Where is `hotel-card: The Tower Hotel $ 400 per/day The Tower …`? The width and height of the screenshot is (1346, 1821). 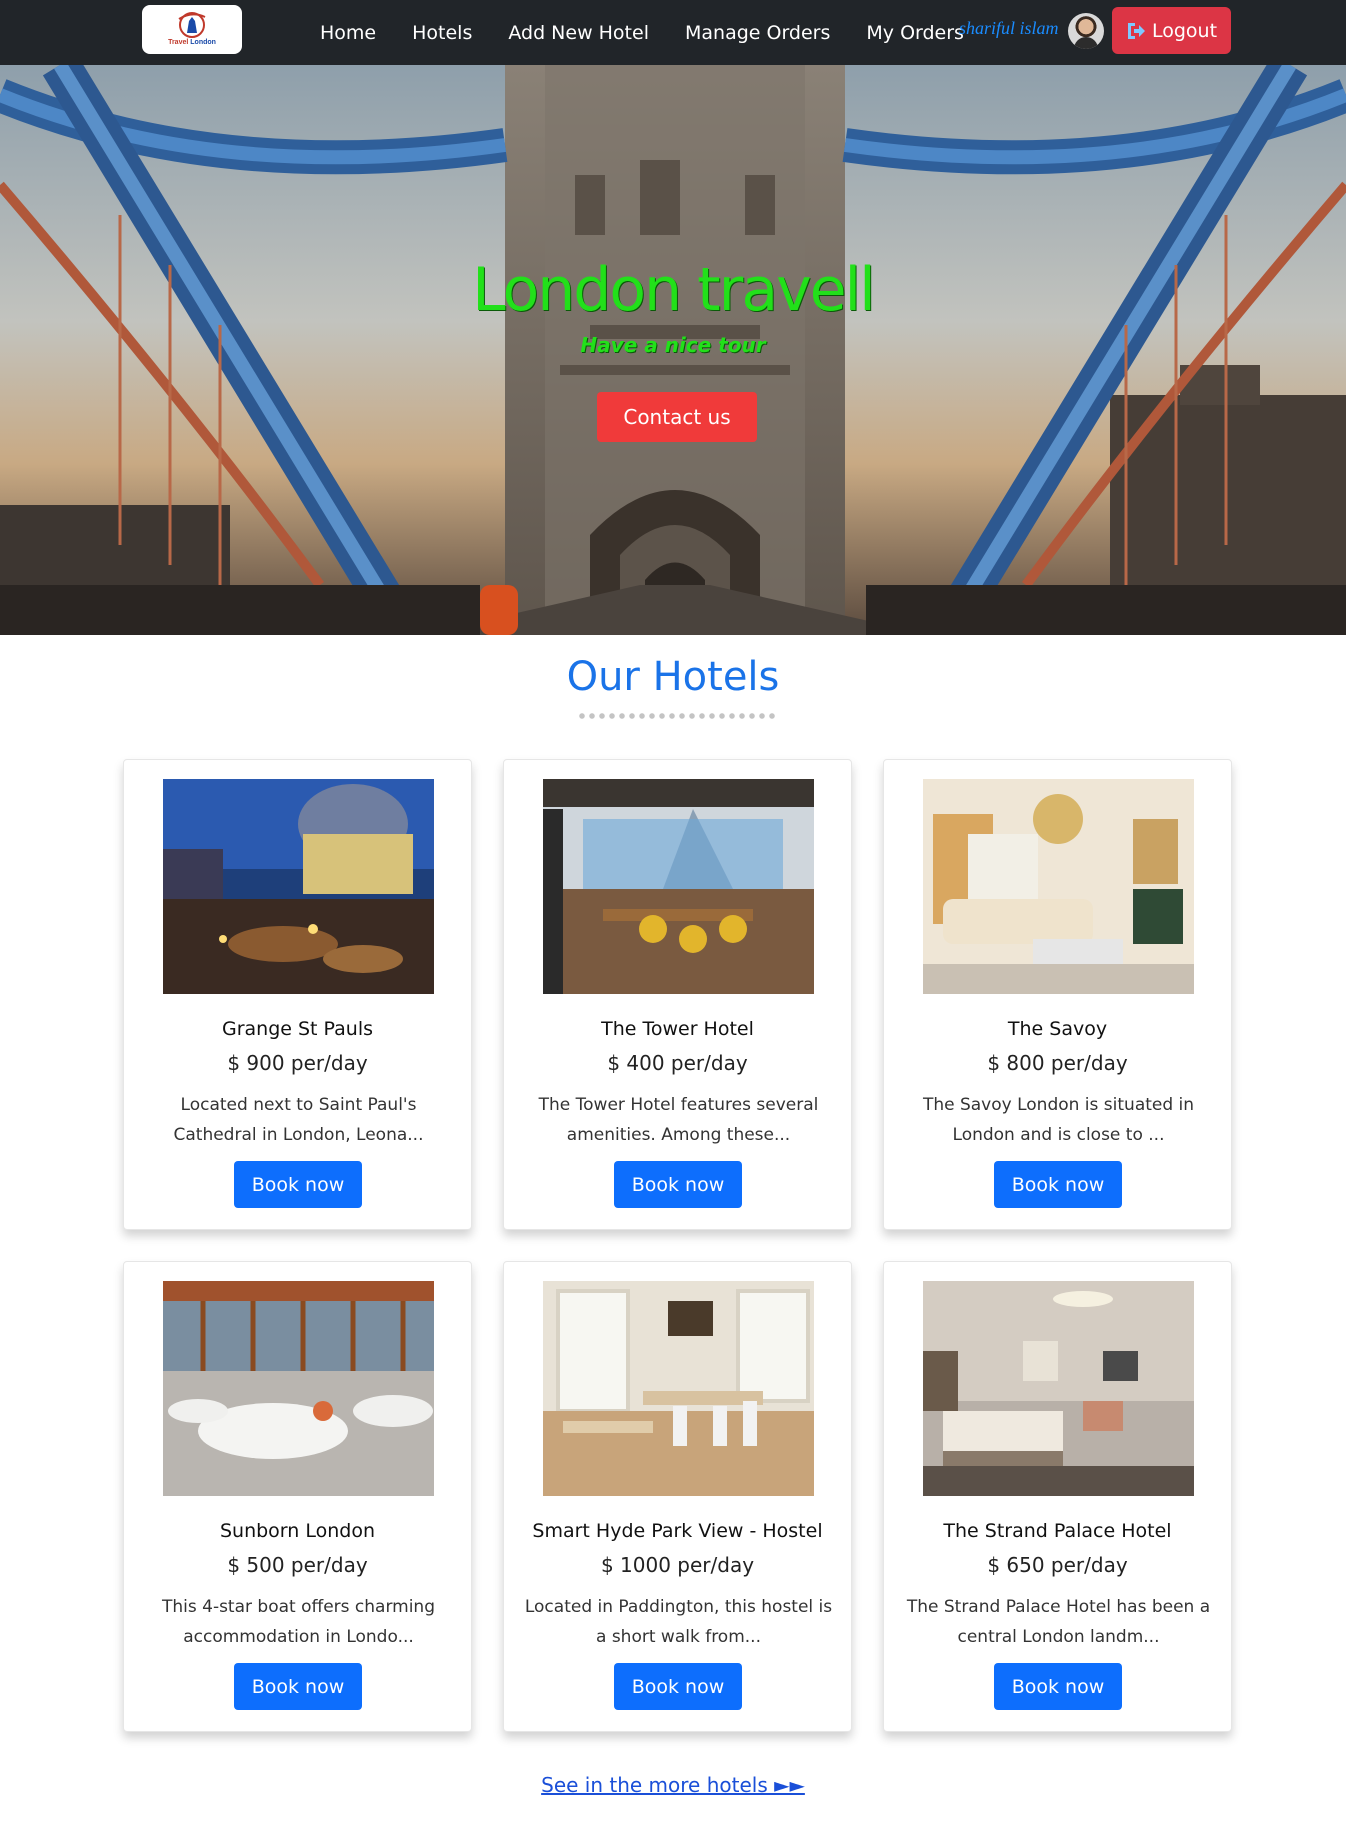 hotel-card: The Tower Hotel $ 400 per/day The Tower … is located at coordinates (677, 994).